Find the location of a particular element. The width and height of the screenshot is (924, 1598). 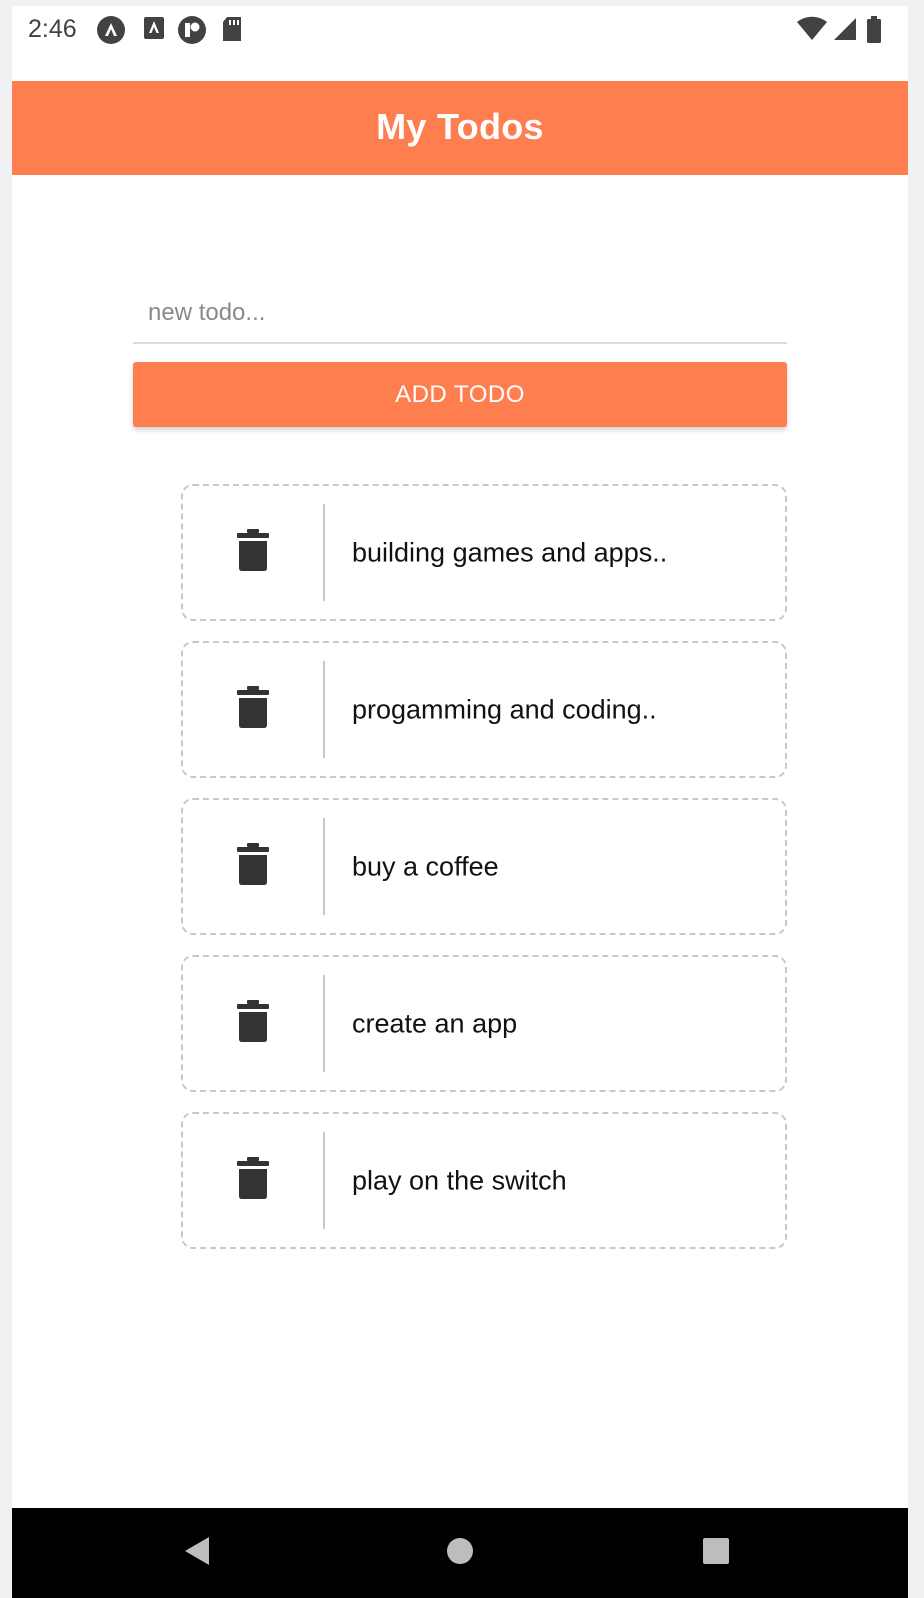

navigation-bar is located at coordinates (460, 1553).